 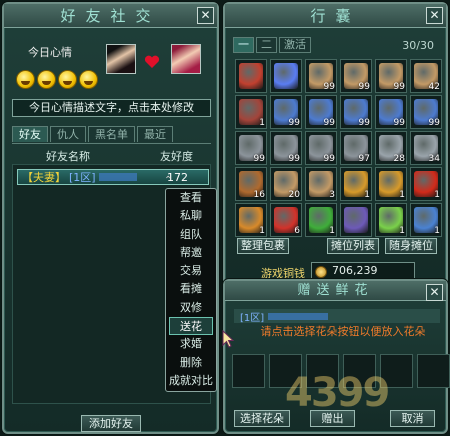 What do you see at coordinates (191, 216) in the screenshot?
I see `menu-item-whisper: 私聊` at bounding box center [191, 216].